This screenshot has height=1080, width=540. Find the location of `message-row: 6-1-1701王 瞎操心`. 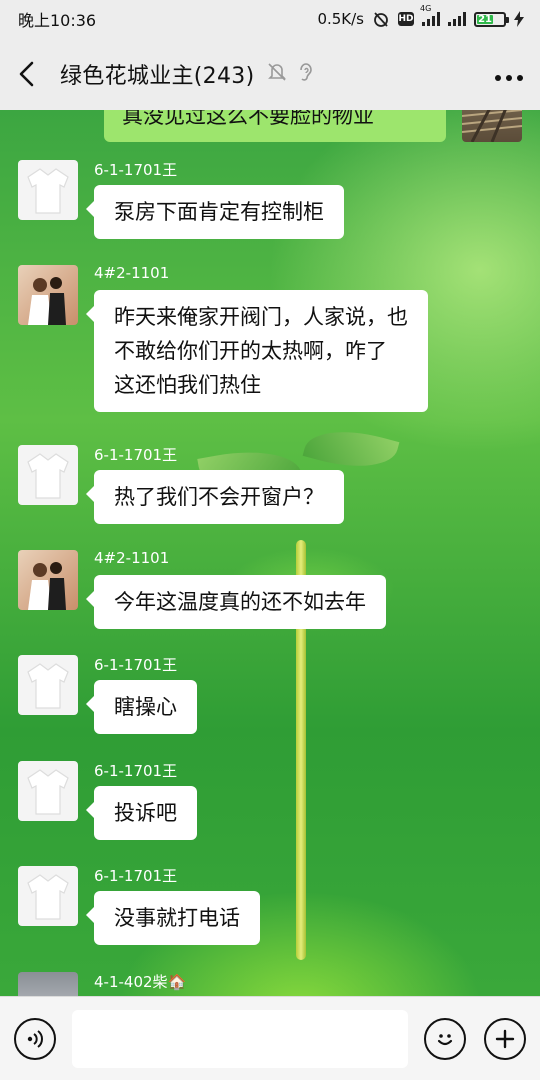

message-row: 6-1-1701王 瞎操心 is located at coordinates (107, 694).